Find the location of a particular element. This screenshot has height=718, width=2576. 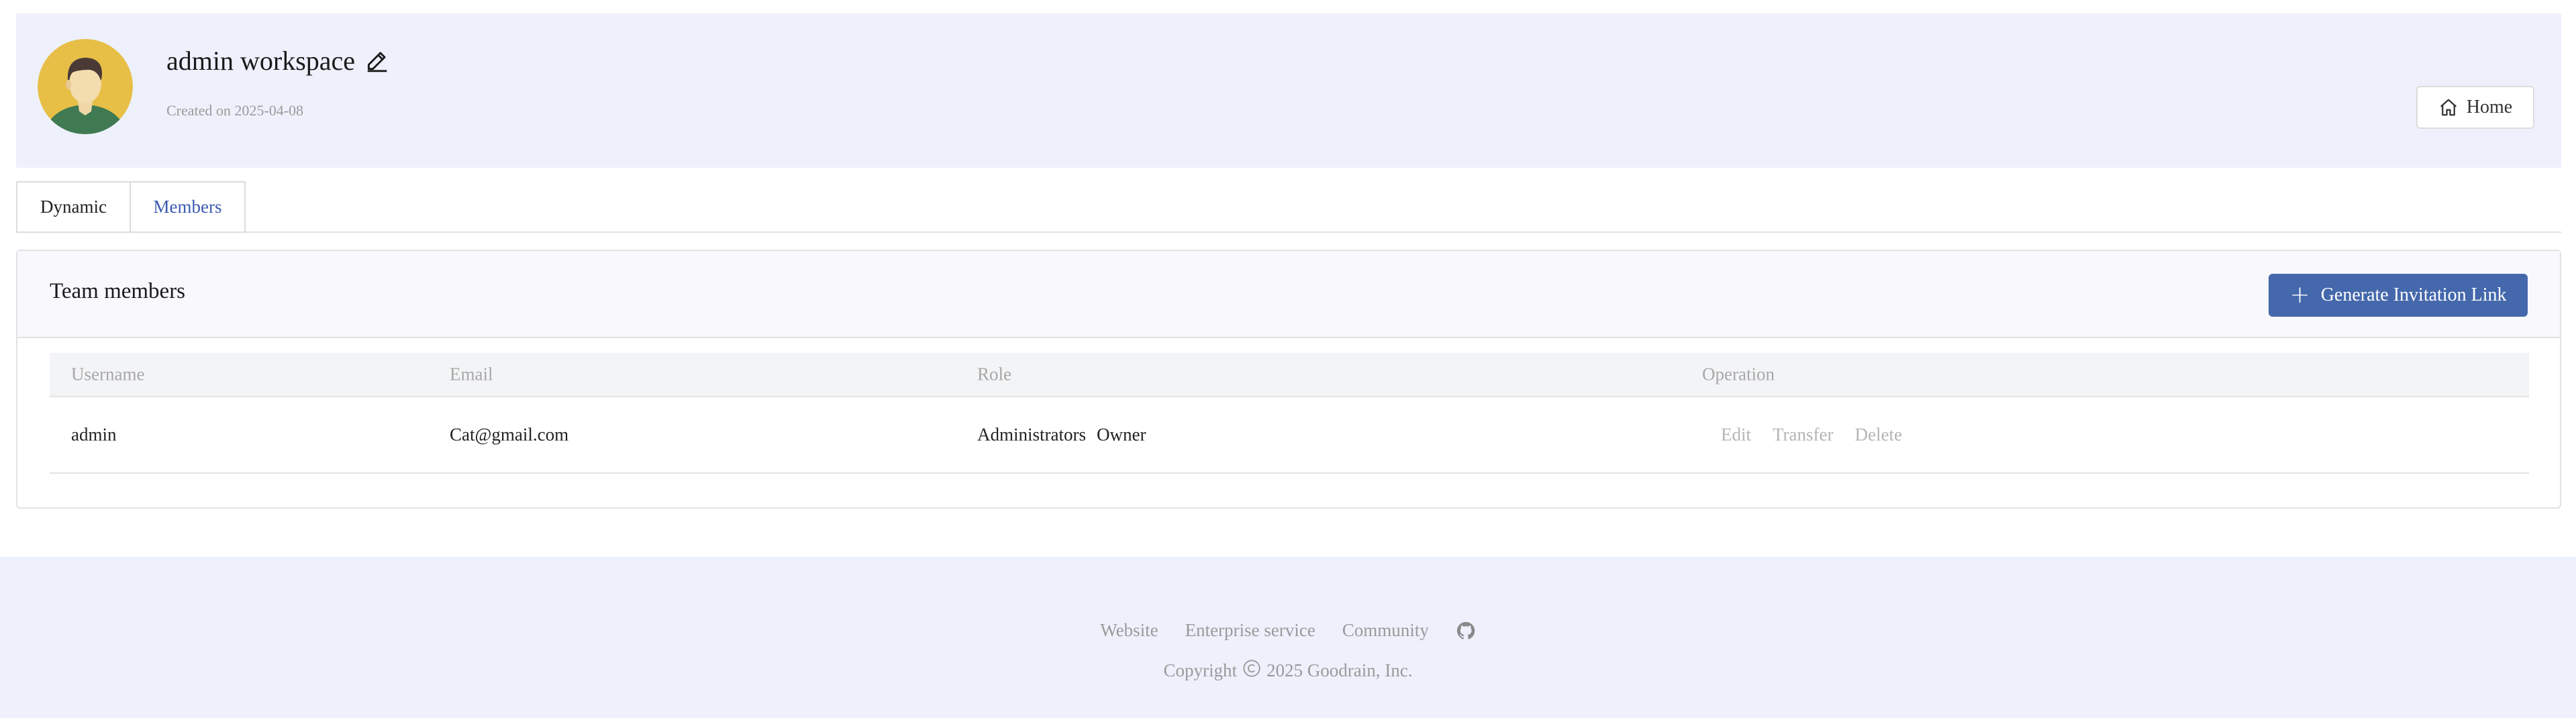

role-cell: Administrators Owner is located at coordinates (1061, 435).